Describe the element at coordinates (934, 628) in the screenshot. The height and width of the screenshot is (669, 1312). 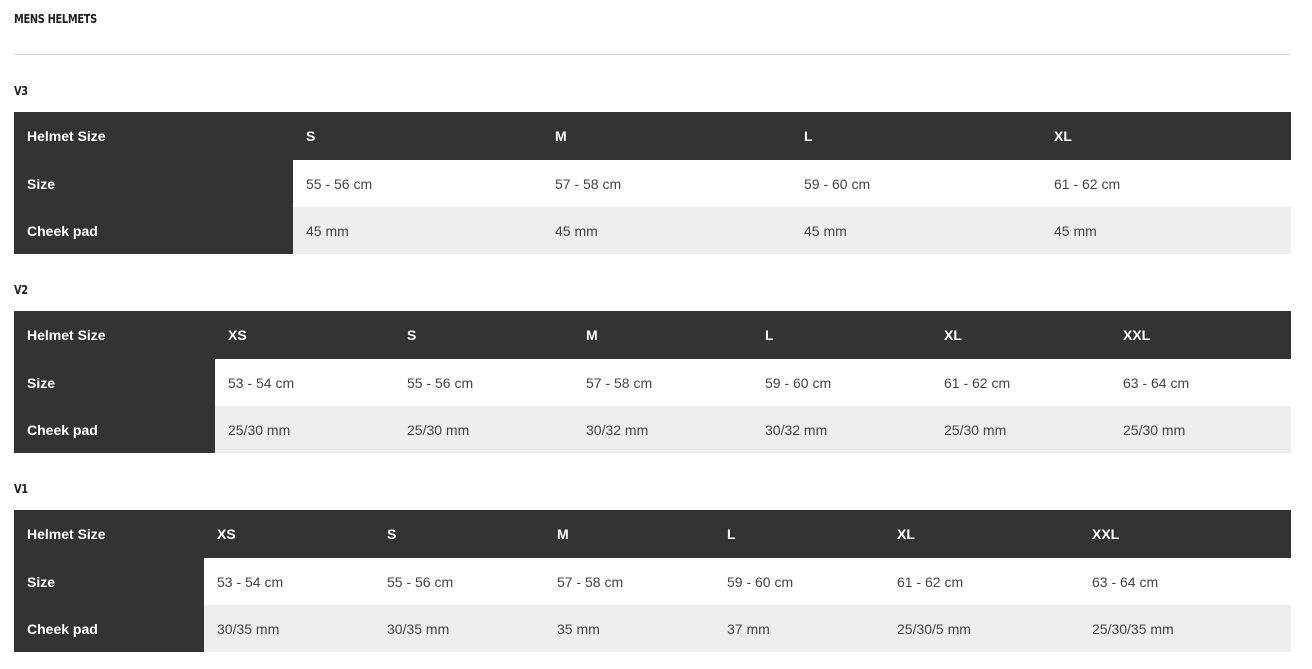
I see `table-cell: 25/30/5 mm` at that location.